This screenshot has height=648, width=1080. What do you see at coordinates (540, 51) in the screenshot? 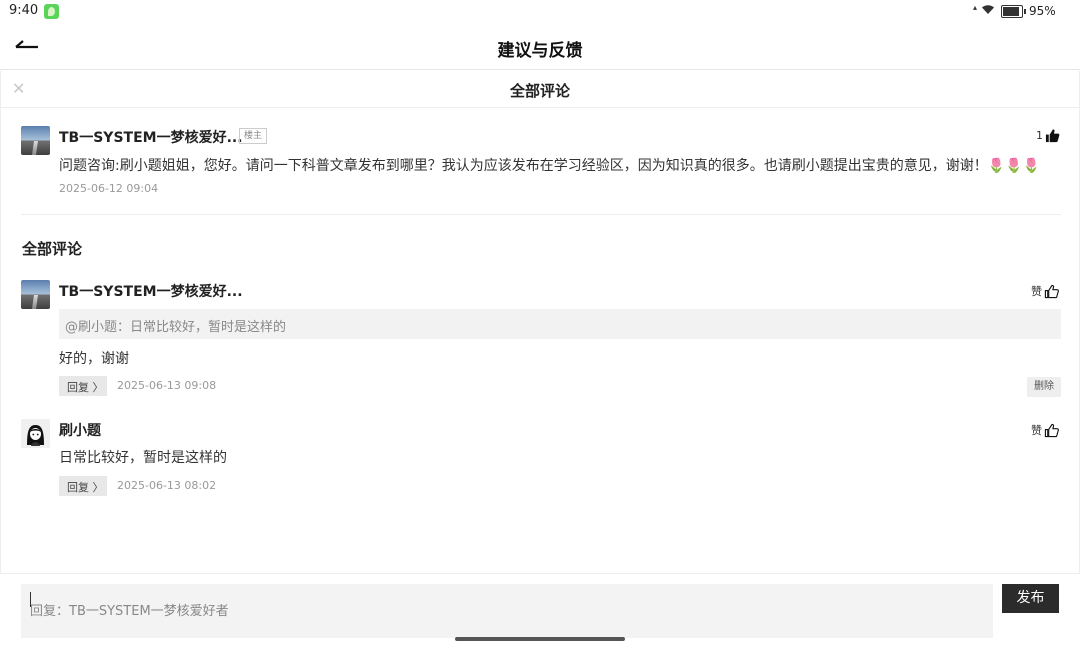
I see `page-title: 建议与反馈` at bounding box center [540, 51].